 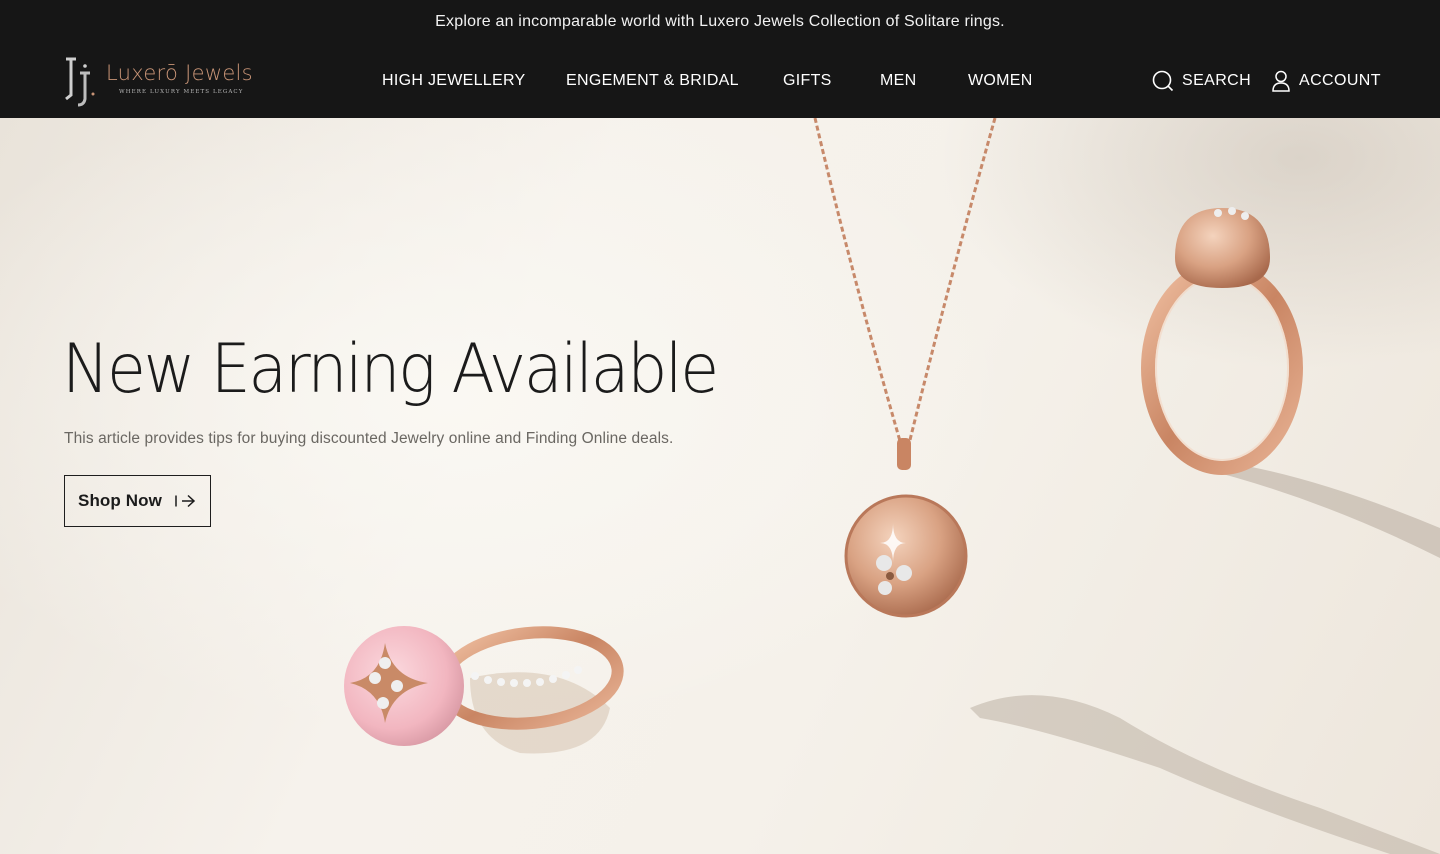 I want to click on logo-monogram-icon, so click(x=80, y=82).